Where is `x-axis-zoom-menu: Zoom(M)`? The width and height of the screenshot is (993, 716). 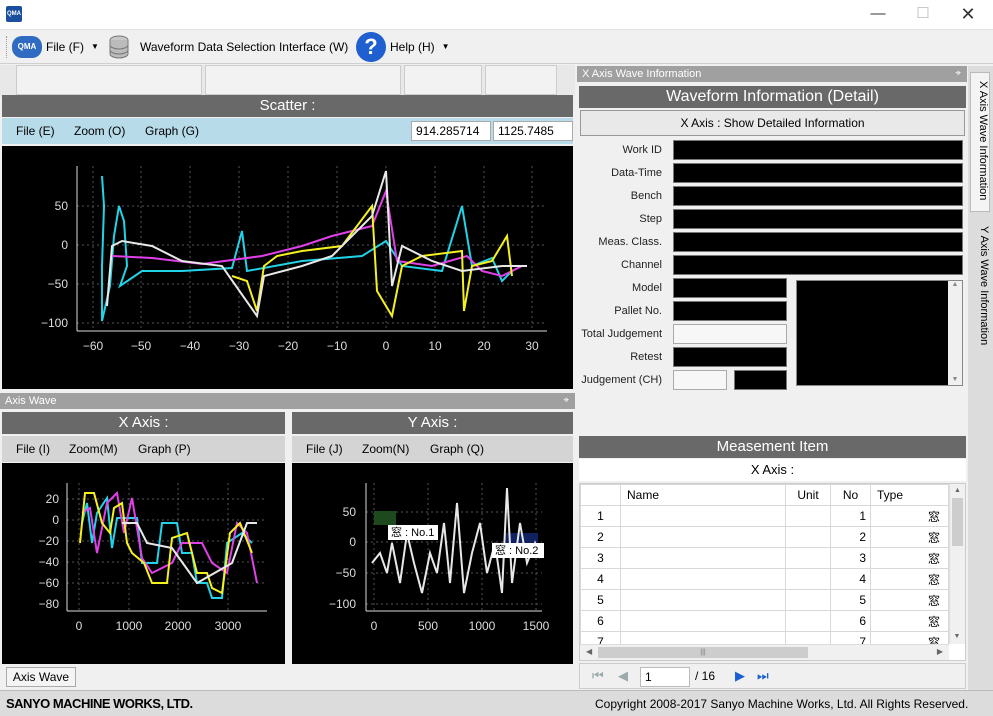 x-axis-zoom-menu: Zoom(M) is located at coordinates (93, 449).